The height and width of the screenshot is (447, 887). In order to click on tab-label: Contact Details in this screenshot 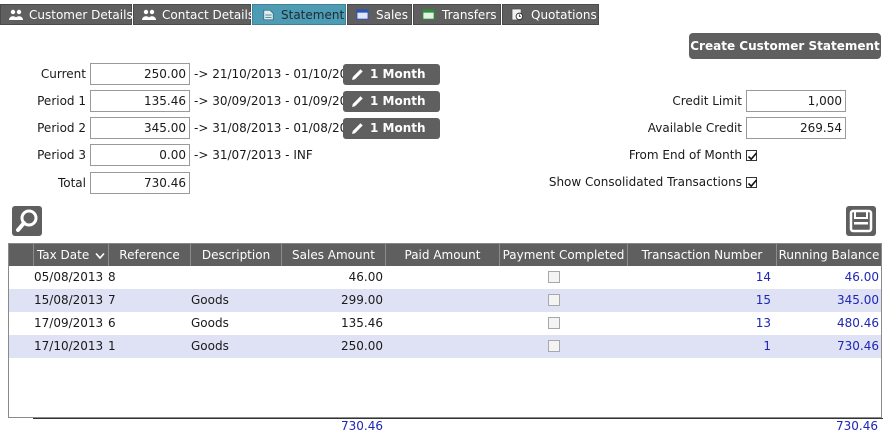, I will do `click(208, 15)`.